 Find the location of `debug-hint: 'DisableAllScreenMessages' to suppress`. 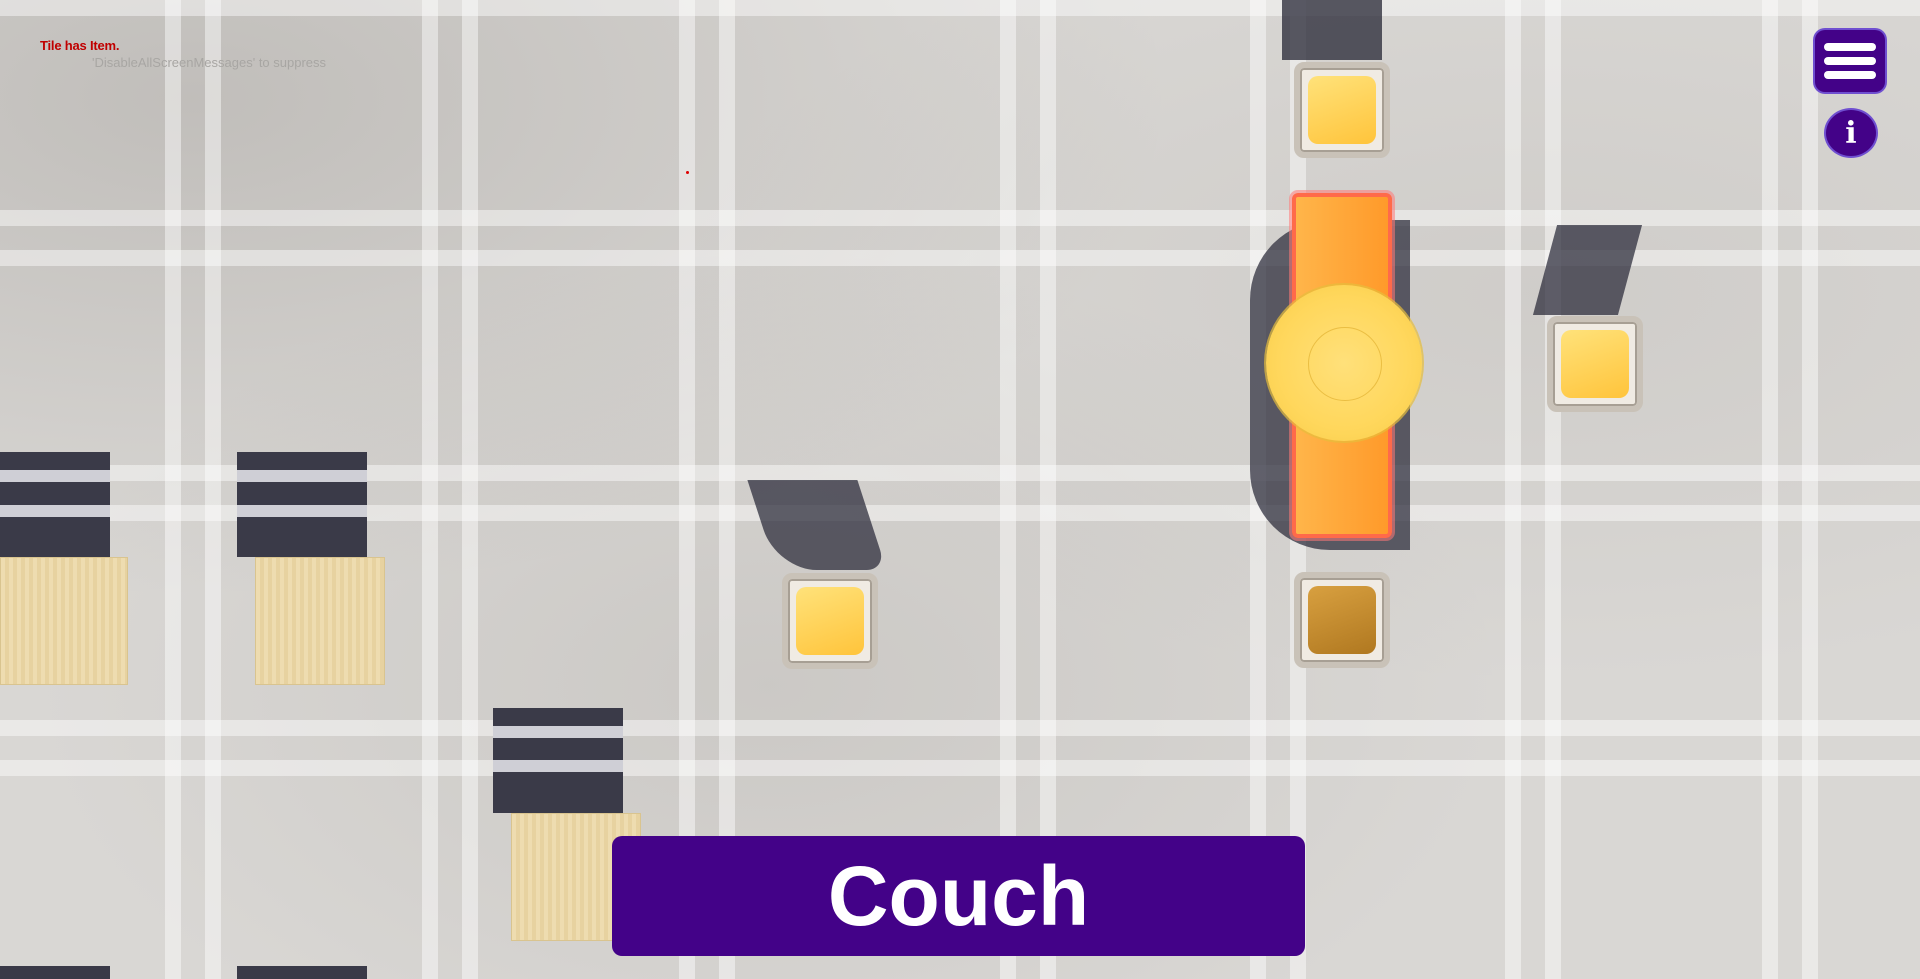

debug-hint: 'DisableAllScreenMessages' to suppress is located at coordinates (209, 62).